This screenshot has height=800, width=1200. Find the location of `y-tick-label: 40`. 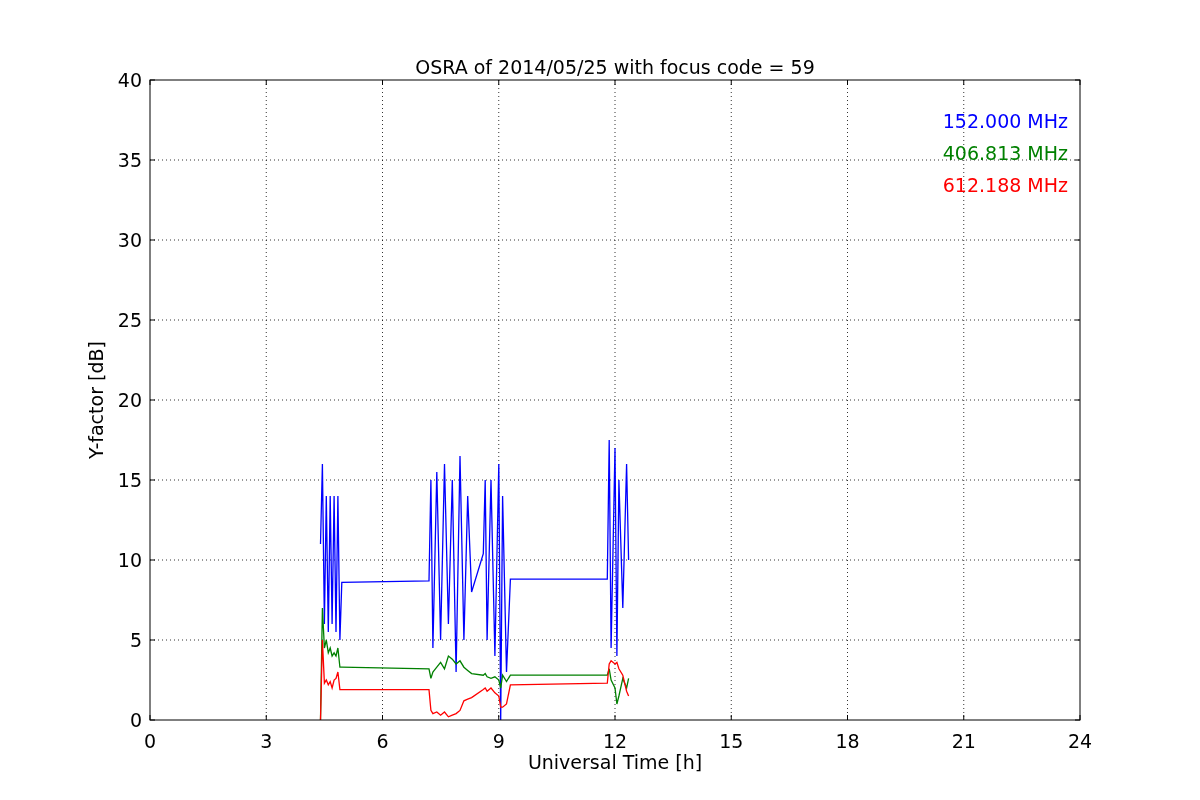

y-tick-label: 40 is located at coordinates (129, 80).